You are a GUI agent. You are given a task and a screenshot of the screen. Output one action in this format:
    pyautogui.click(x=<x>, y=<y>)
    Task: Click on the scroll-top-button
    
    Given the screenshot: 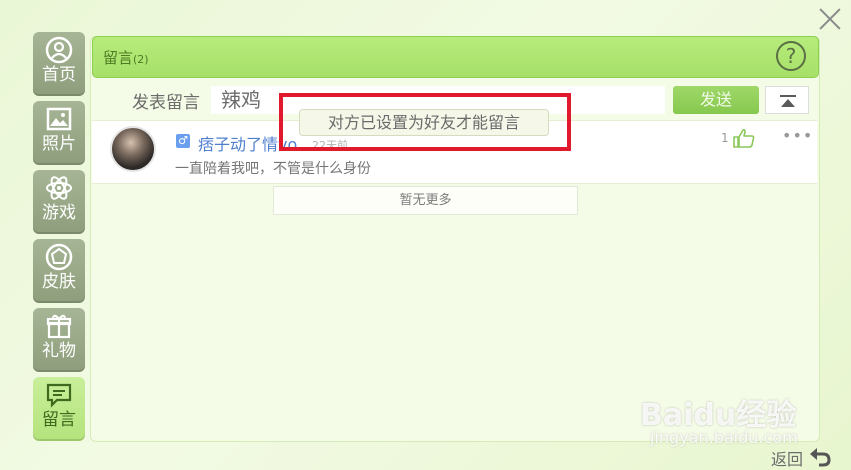 What is the action you would take?
    pyautogui.click(x=787, y=100)
    